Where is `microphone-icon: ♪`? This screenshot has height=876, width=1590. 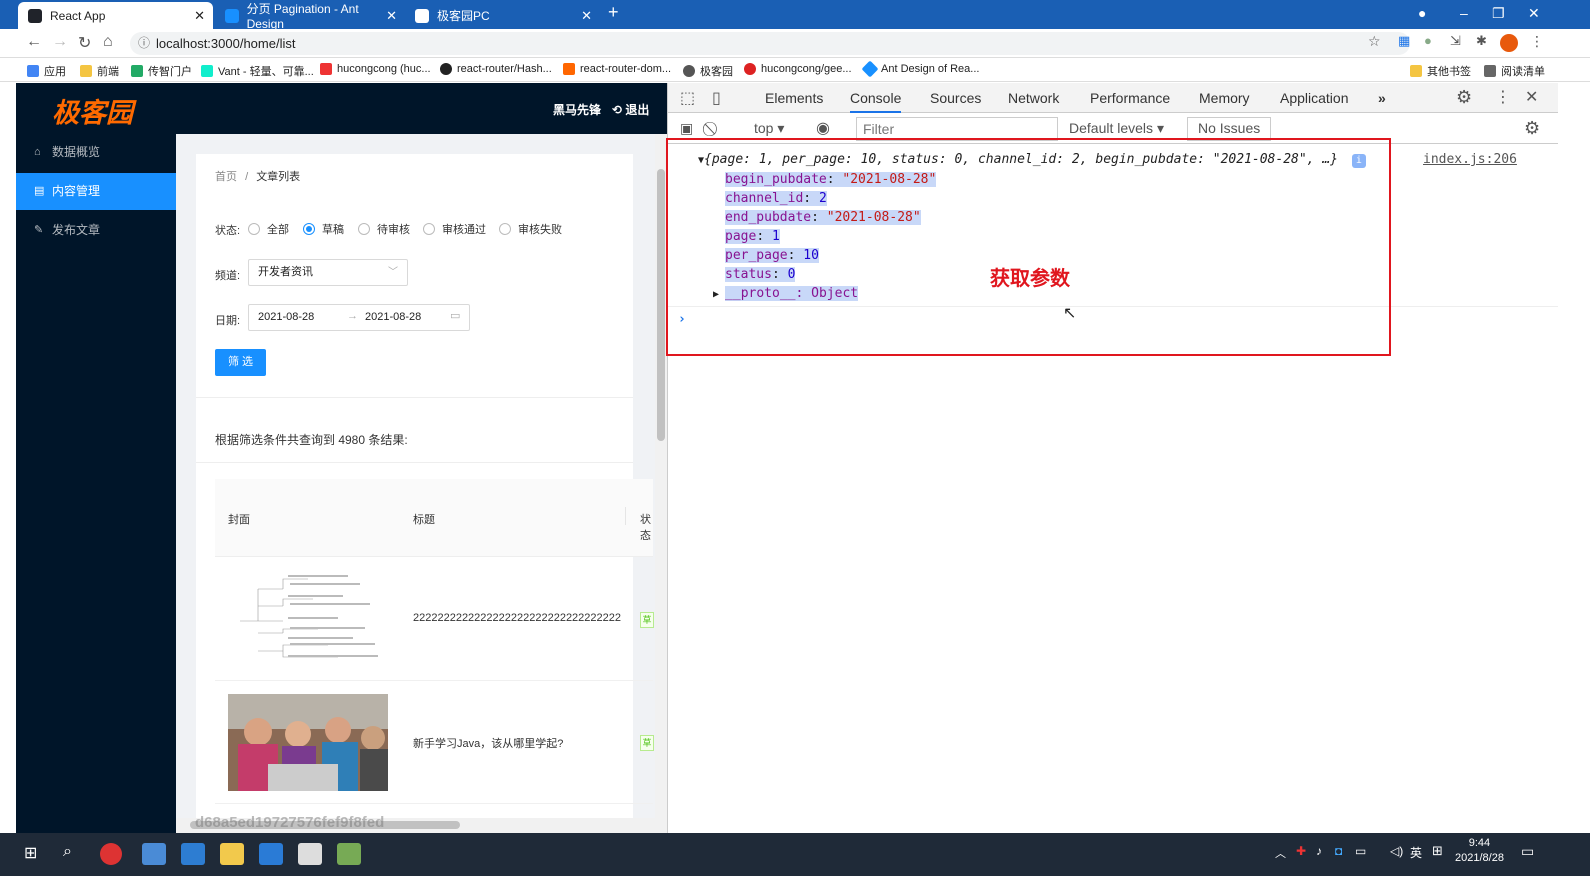
microphone-icon: ♪ is located at coordinates (1319, 851).